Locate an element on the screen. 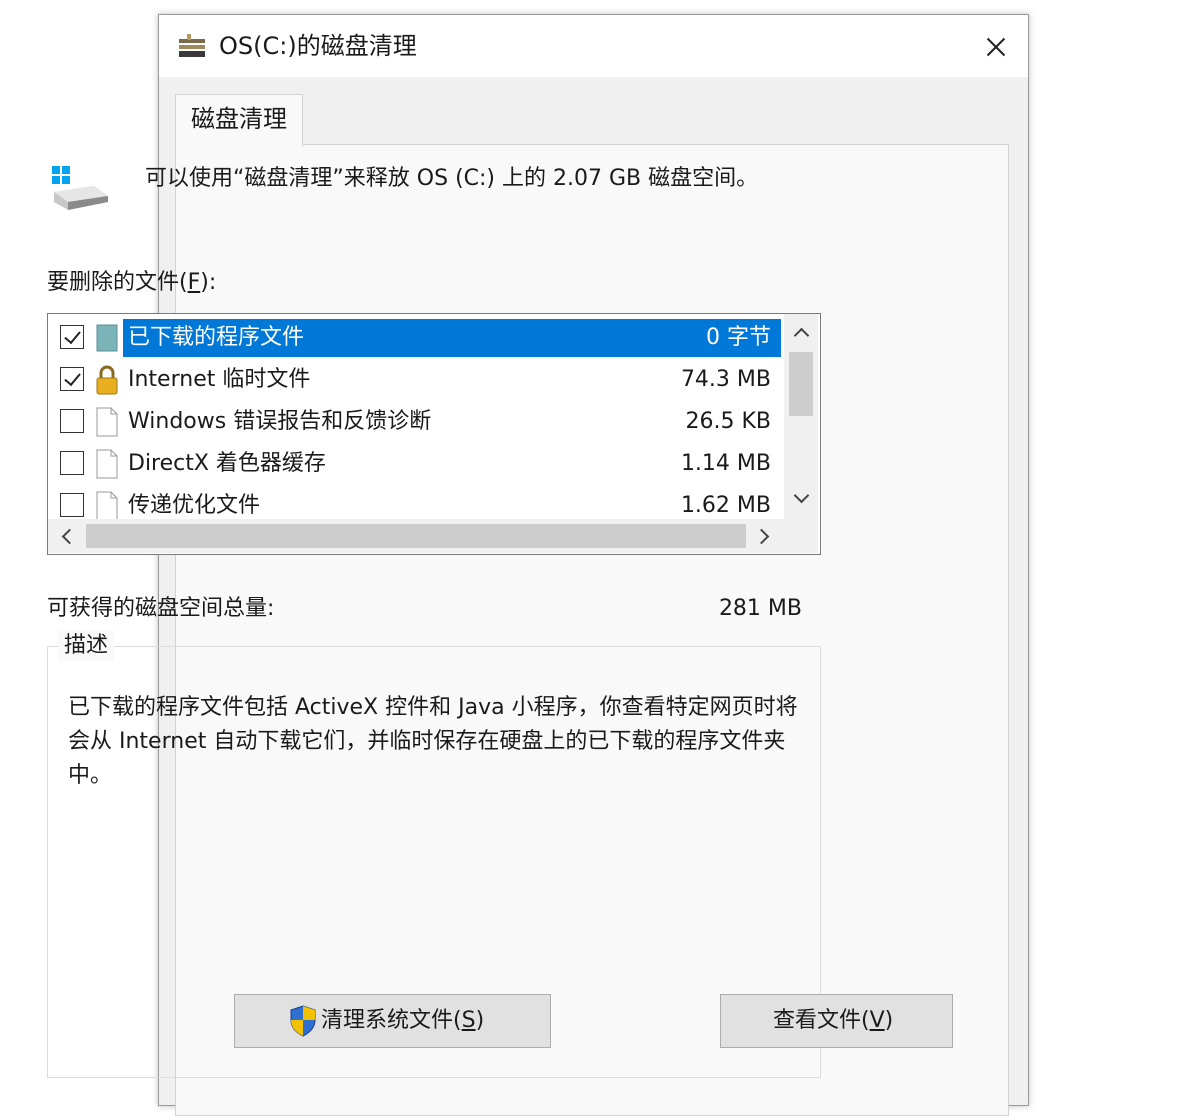 This screenshot has width=1200, height=1116. disk-cleanup-app-icon is located at coordinates (192, 45).